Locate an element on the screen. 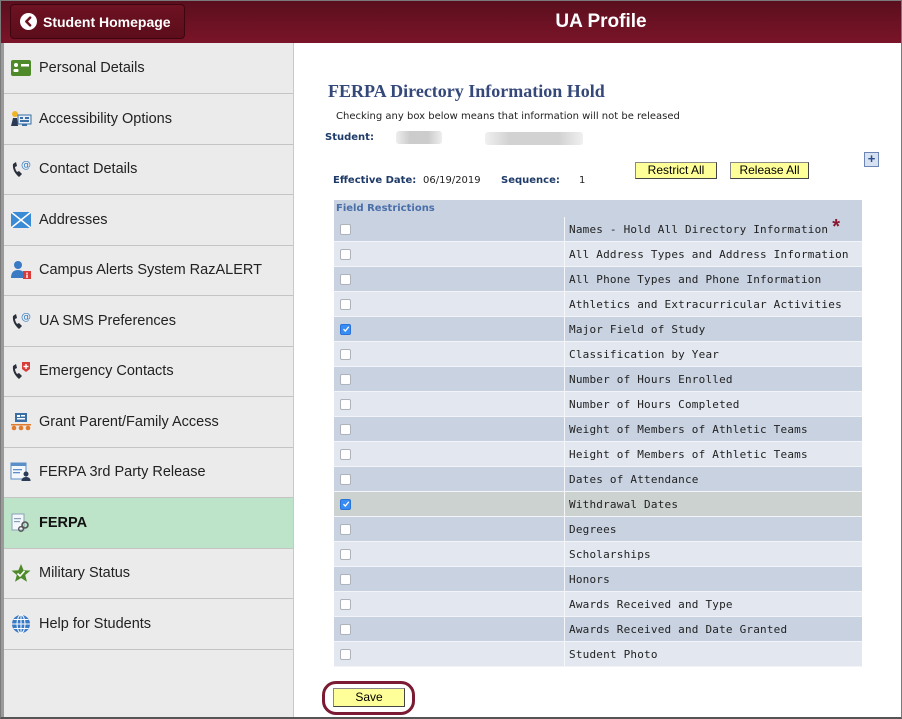 The image size is (902, 719). sidebar-item-ferpa-3rd-party-release: FERPA 3rd Party Release is located at coordinates (148, 473).